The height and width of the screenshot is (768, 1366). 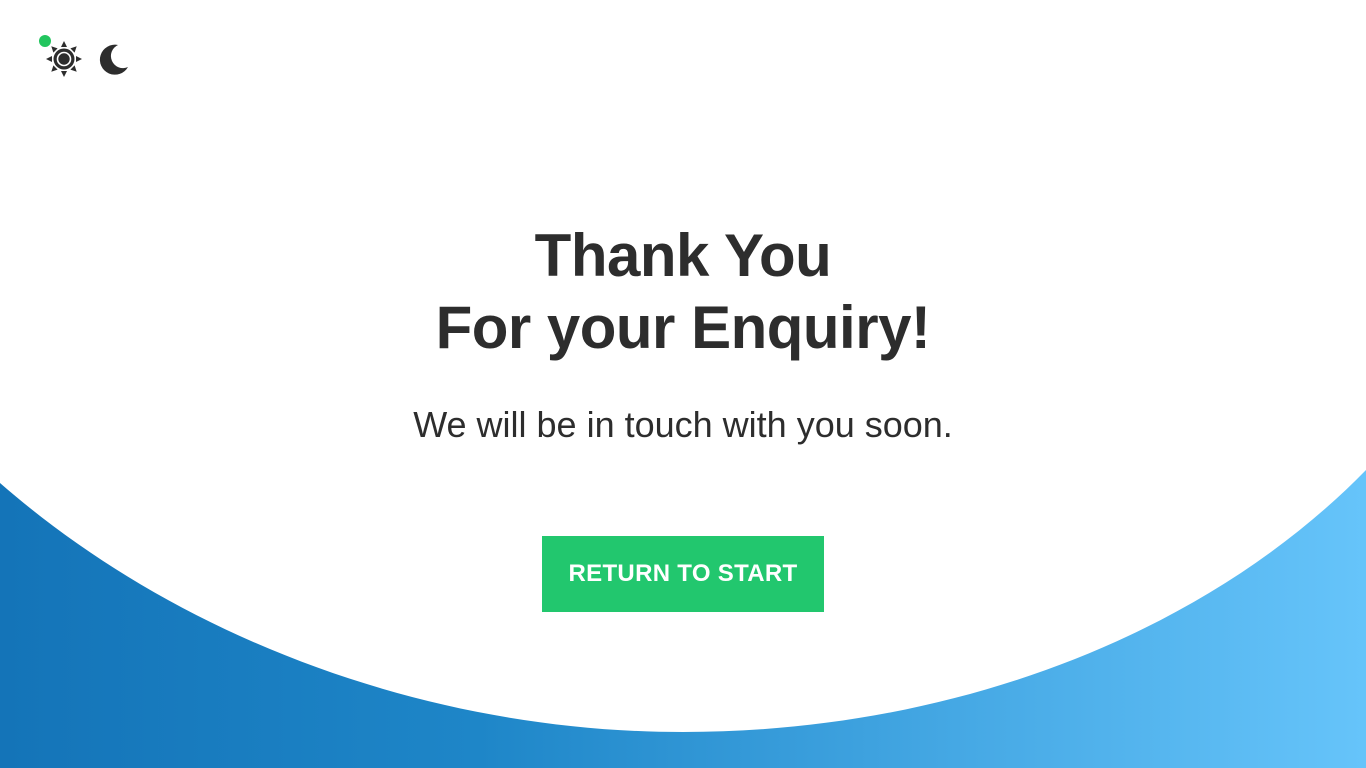 What do you see at coordinates (113, 60) in the screenshot?
I see `moon-icon` at bounding box center [113, 60].